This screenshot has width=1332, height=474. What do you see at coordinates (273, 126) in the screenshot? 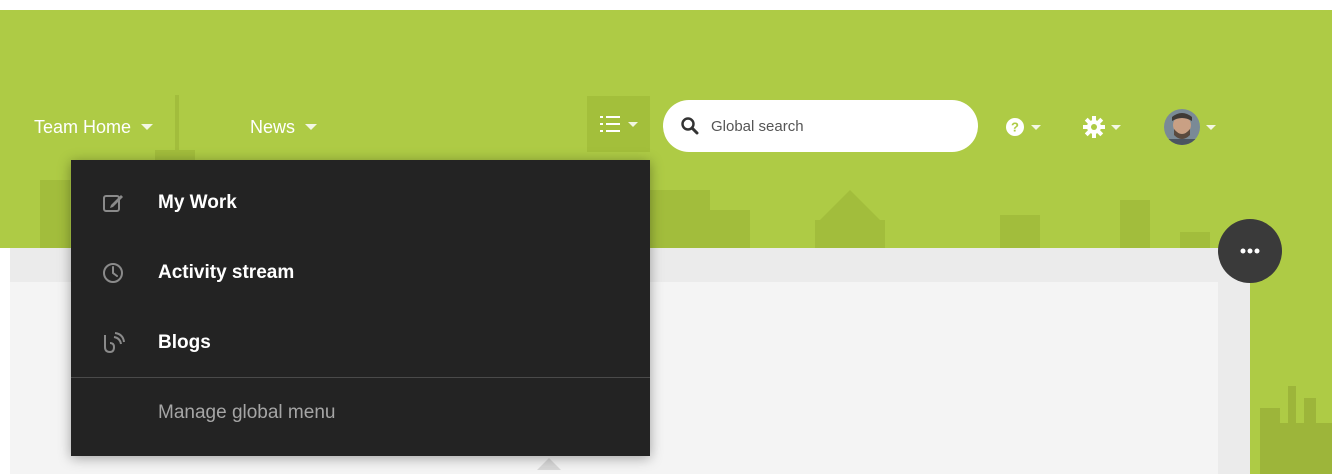
I see `nav-news-label: News` at bounding box center [273, 126].